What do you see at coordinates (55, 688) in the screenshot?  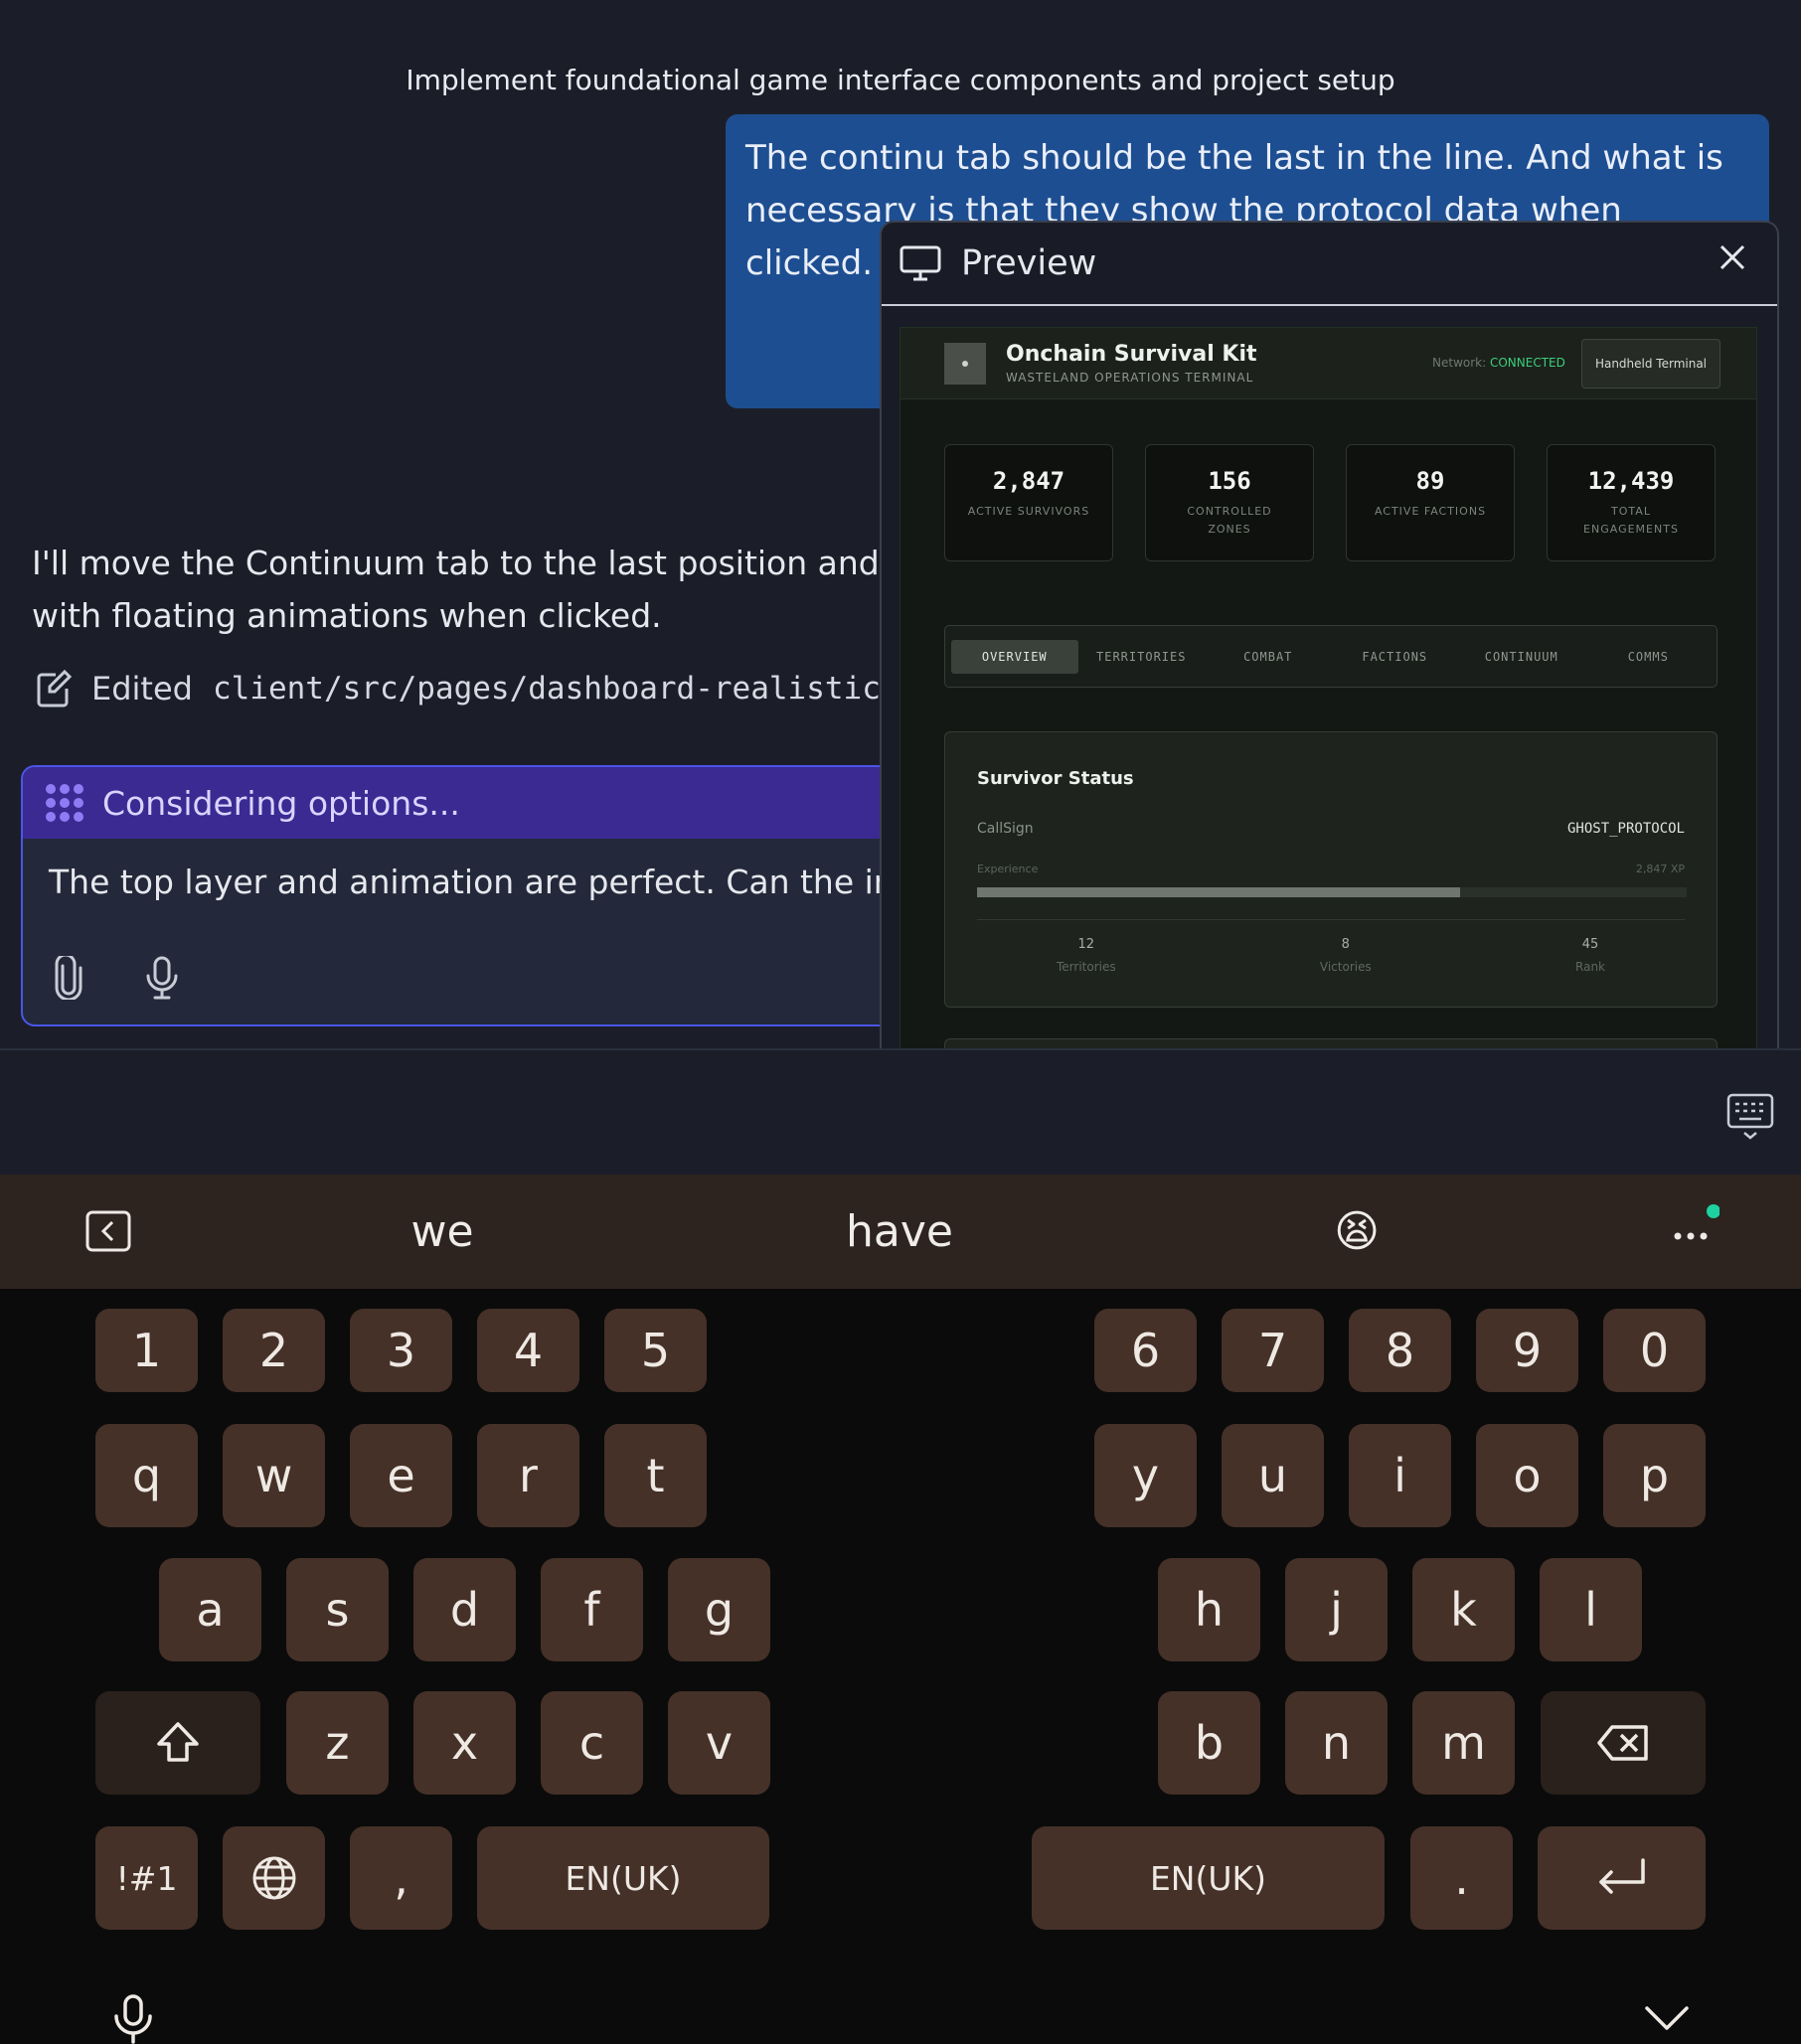 I see `edit-icon` at bounding box center [55, 688].